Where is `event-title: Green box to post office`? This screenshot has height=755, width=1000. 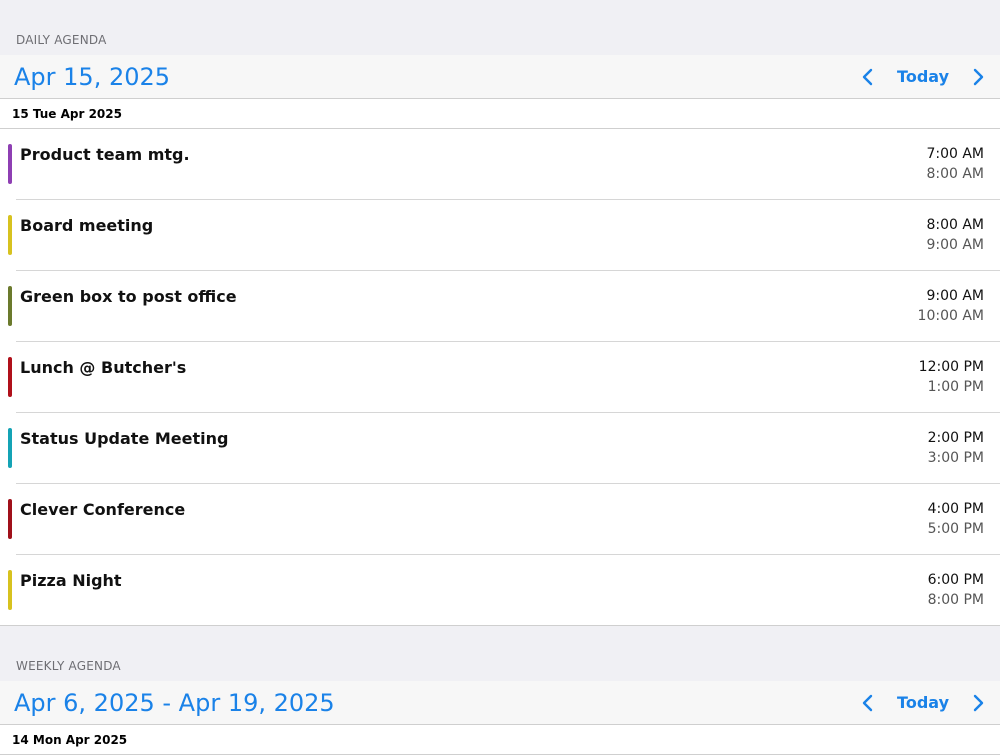 event-title: Green box to post office is located at coordinates (128, 296).